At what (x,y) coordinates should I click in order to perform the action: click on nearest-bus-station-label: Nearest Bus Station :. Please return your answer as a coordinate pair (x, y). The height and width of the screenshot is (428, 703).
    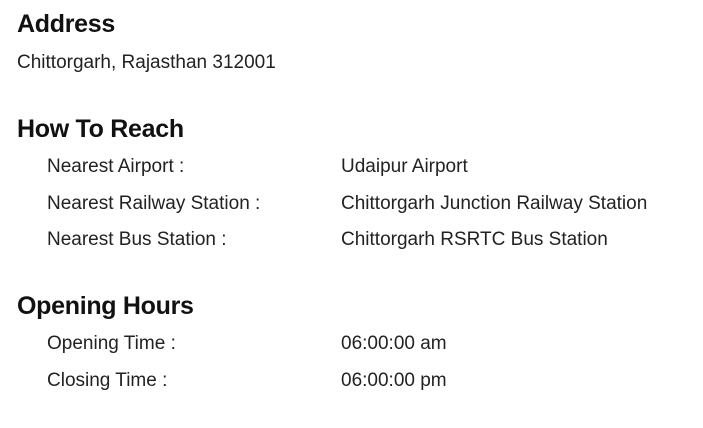
    Looking at the image, I should click on (137, 239).